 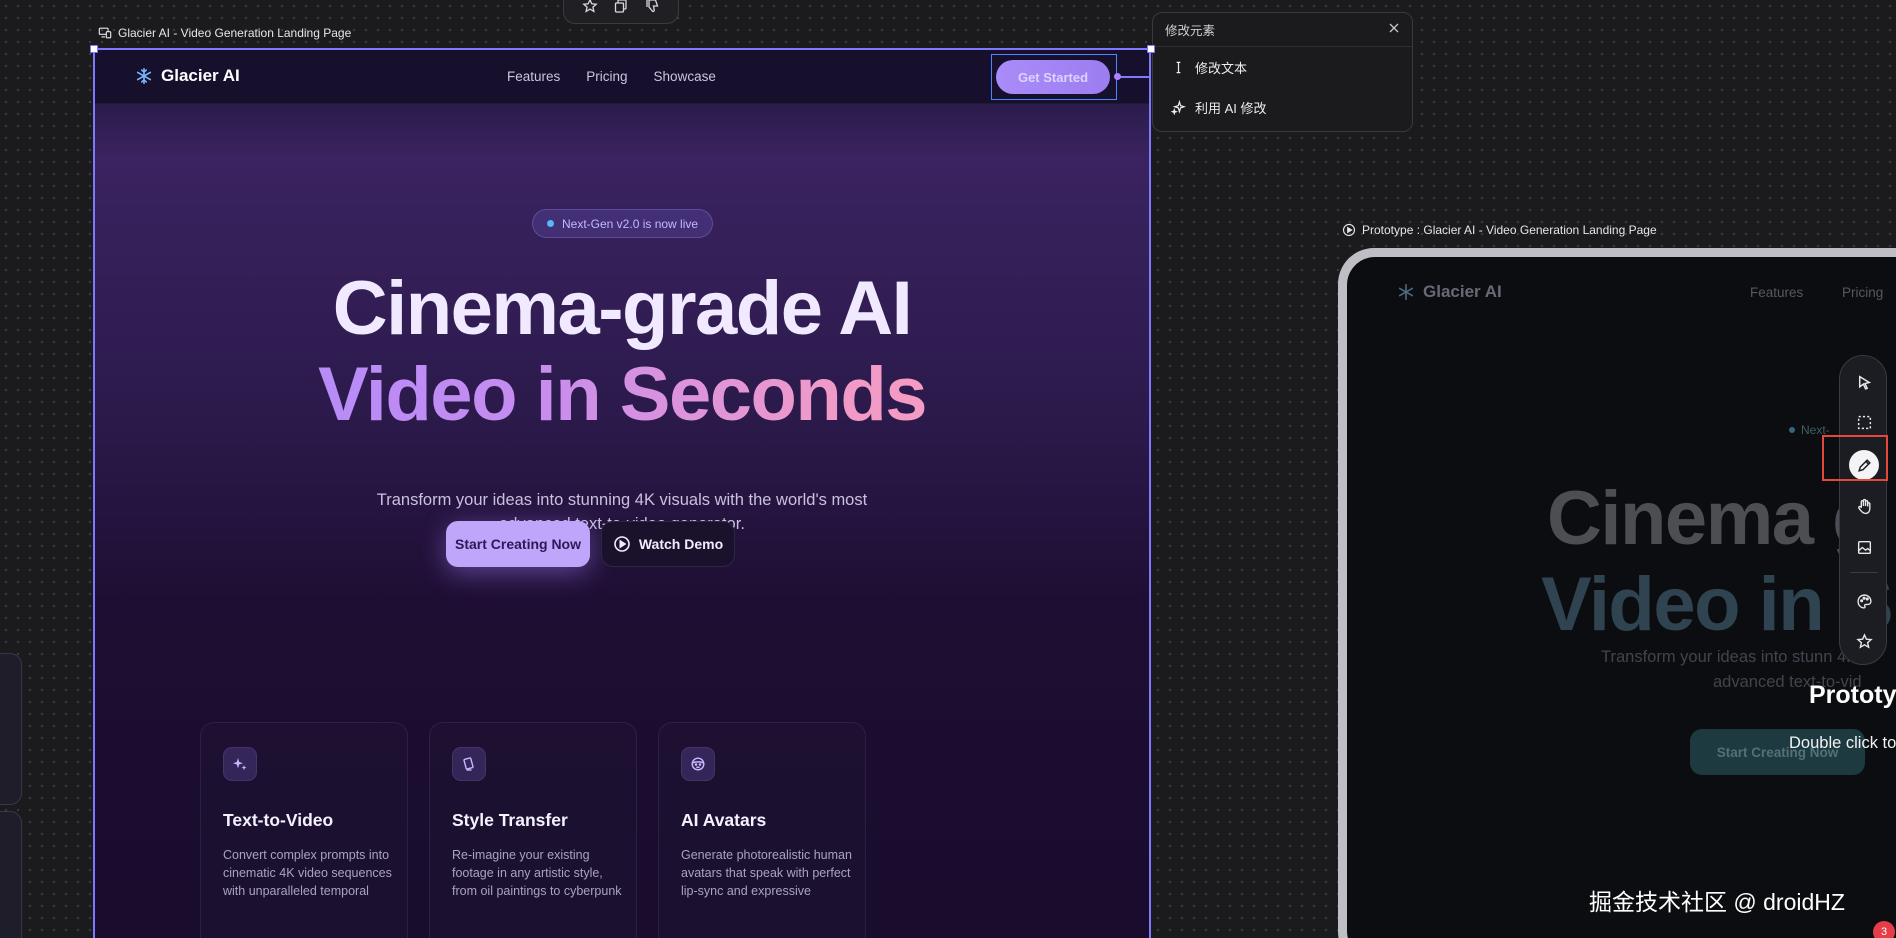 What do you see at coordinates (622, 308) in the screenshot?
I see `hero-title-line1: Cinema-grade AI` at bounding box center [622, 308].